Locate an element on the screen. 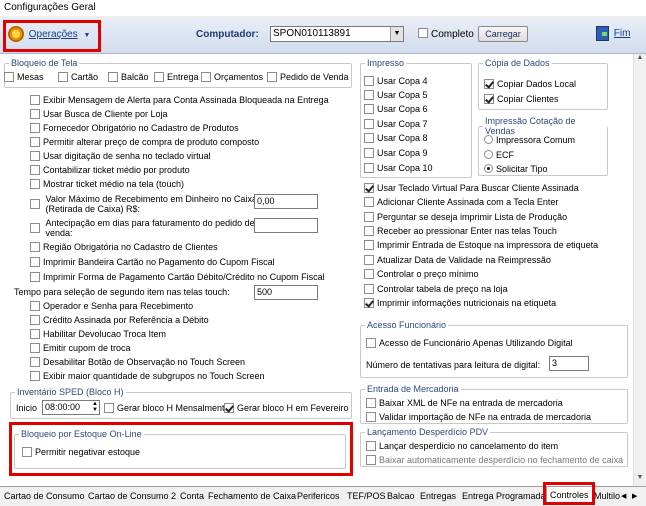 The height and width of the screenshot is (506, 646). usar-copa-7: Usar Copa 7 is located at coordinates (396, 124).